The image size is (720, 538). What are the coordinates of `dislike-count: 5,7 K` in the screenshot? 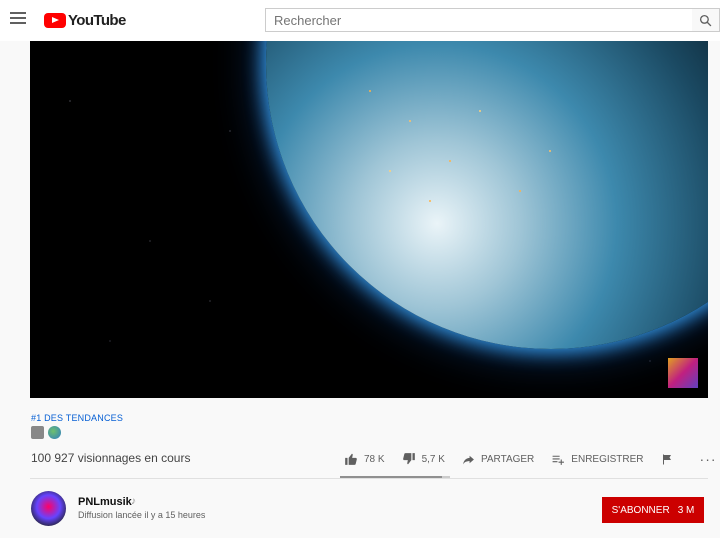 It's located at (433, 459).